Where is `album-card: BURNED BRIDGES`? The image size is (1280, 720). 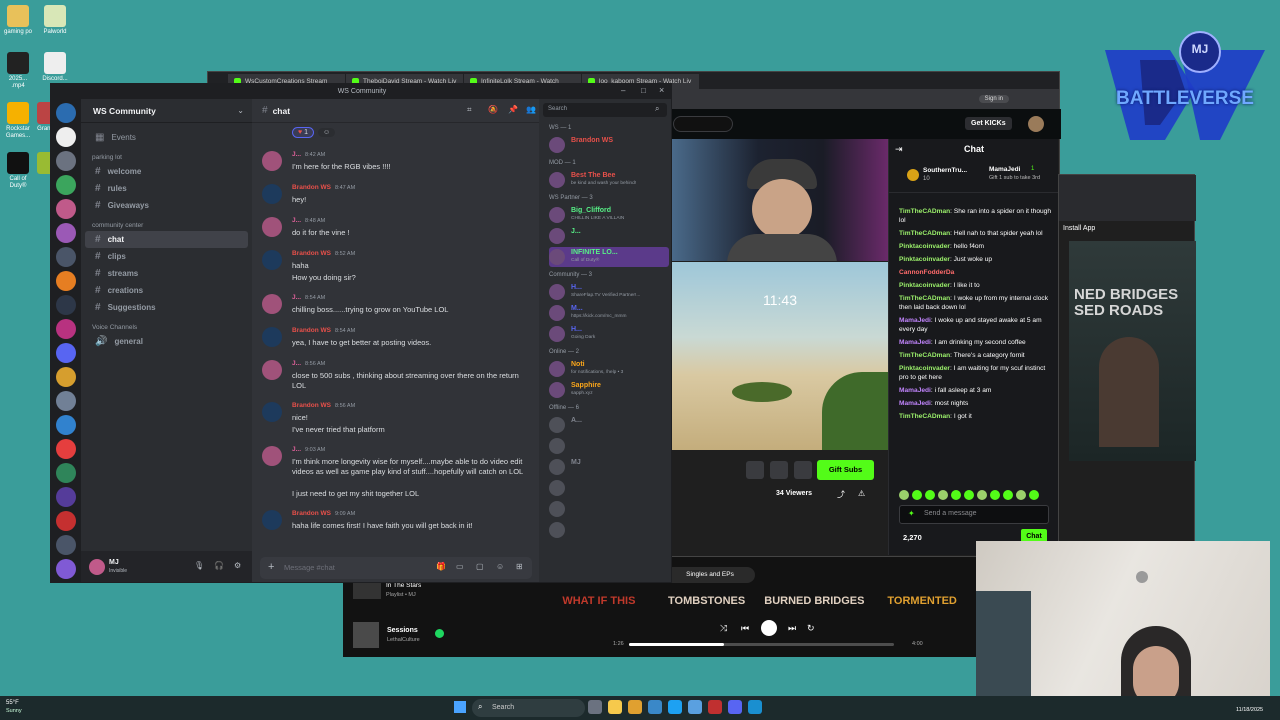
album-card: BURNED BRIDGES is located at coordinates (815, 605).